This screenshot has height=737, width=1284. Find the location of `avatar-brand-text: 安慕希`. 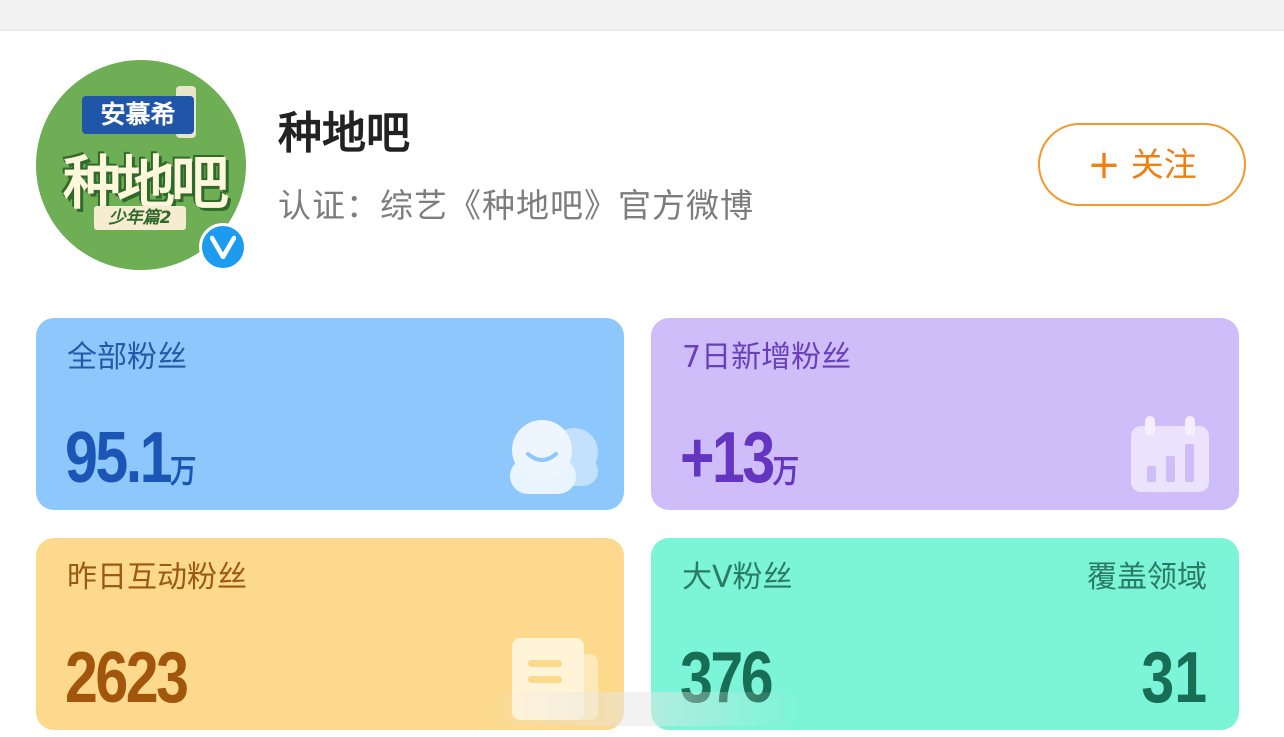

avatar-brand-text: 安慕希 is located at coordinates (138, 115).